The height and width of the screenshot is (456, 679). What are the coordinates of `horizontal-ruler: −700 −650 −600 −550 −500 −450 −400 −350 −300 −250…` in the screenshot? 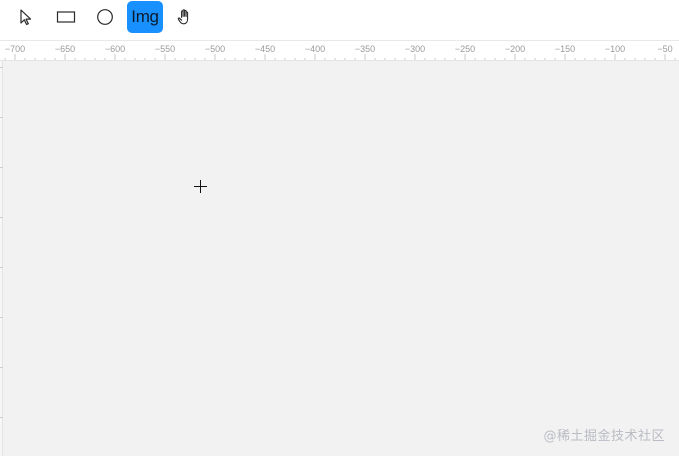 It's located at (339, 50).